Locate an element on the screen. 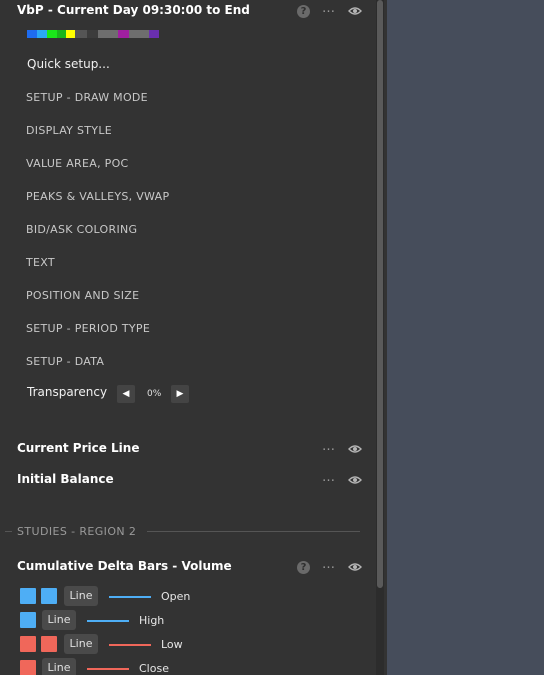 The width and height of the screenshot is (544, 675). transparency-label: Transparency is located at coordinates (67, 392).